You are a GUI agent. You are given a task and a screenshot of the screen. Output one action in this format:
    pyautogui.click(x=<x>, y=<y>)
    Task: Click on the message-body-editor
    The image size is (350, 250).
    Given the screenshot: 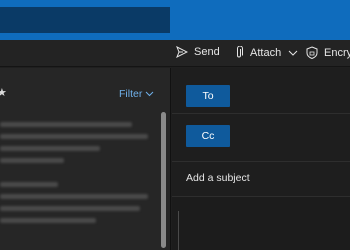 What is the action you would take?
    pyautogui.click(x=261, y=223)
    